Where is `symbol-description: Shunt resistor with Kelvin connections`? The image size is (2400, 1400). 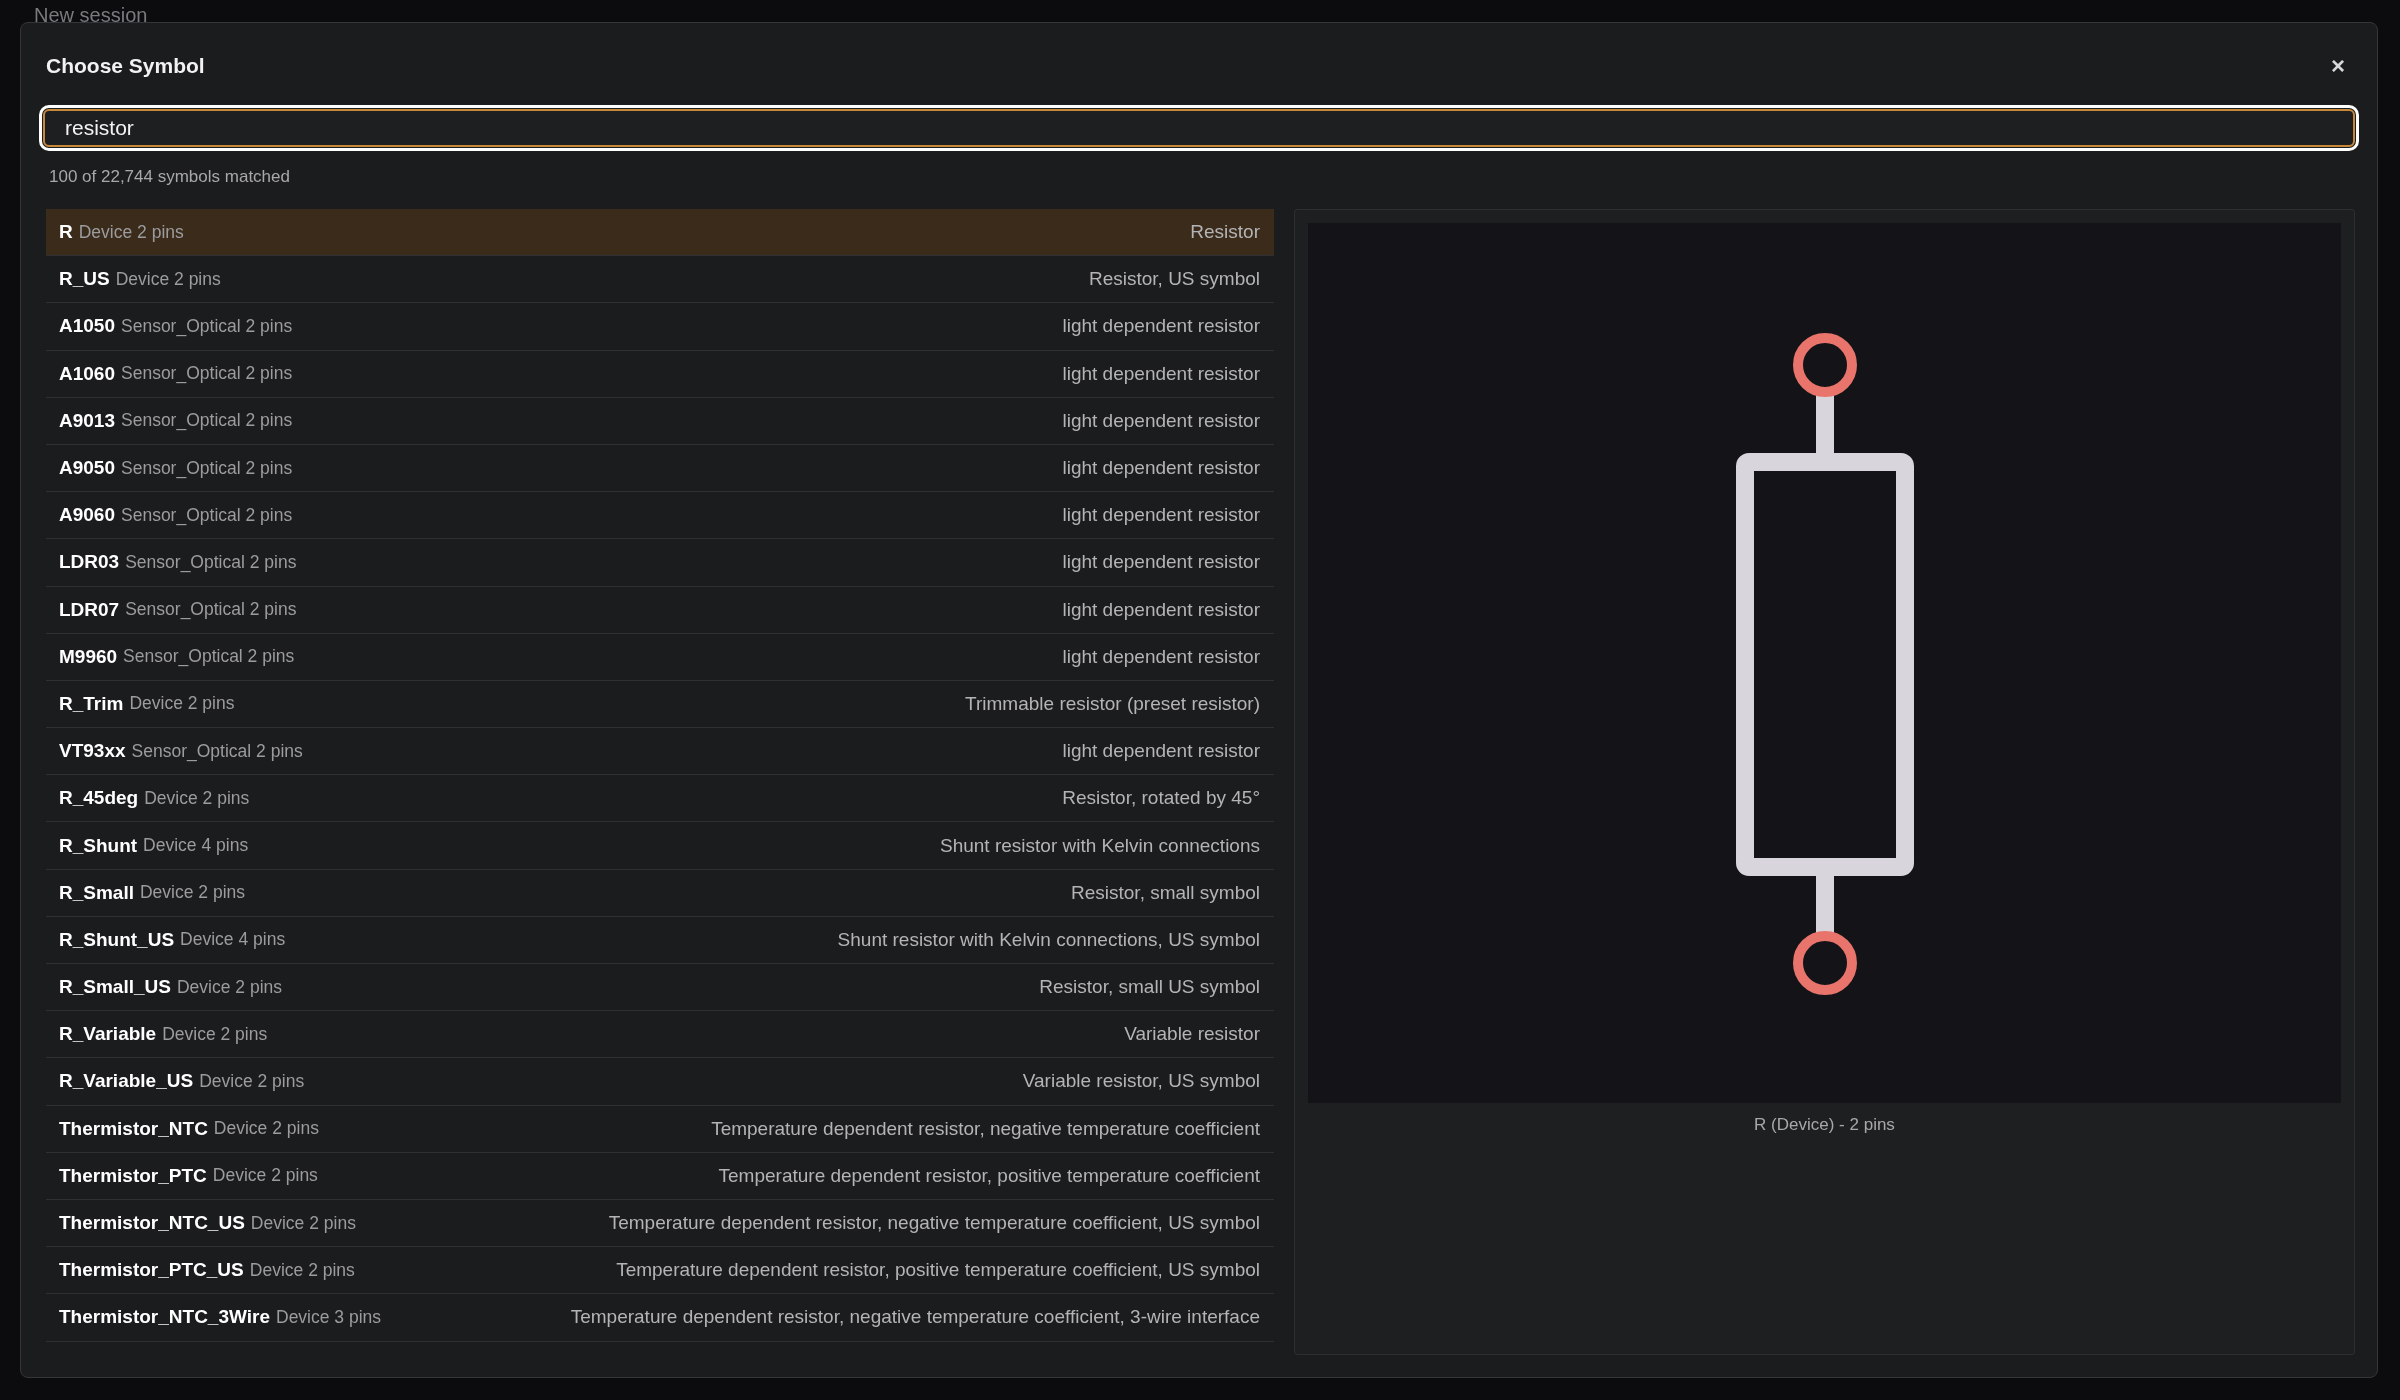
symbol-description: Shunt resistor with Kelvin connections is located at coordinates (1100, 845).